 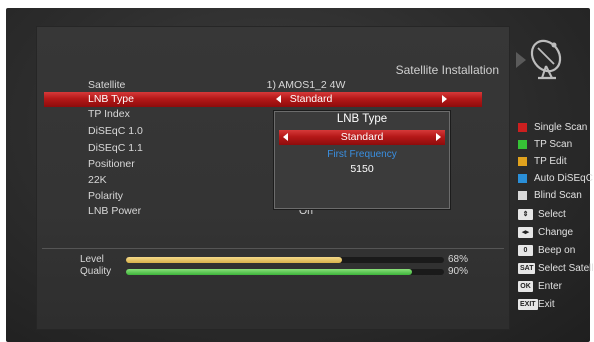 What do you see at coordinates (550, 286) in the screenshot?
I see `help-label: Enter` at bounding box center [550, 286].